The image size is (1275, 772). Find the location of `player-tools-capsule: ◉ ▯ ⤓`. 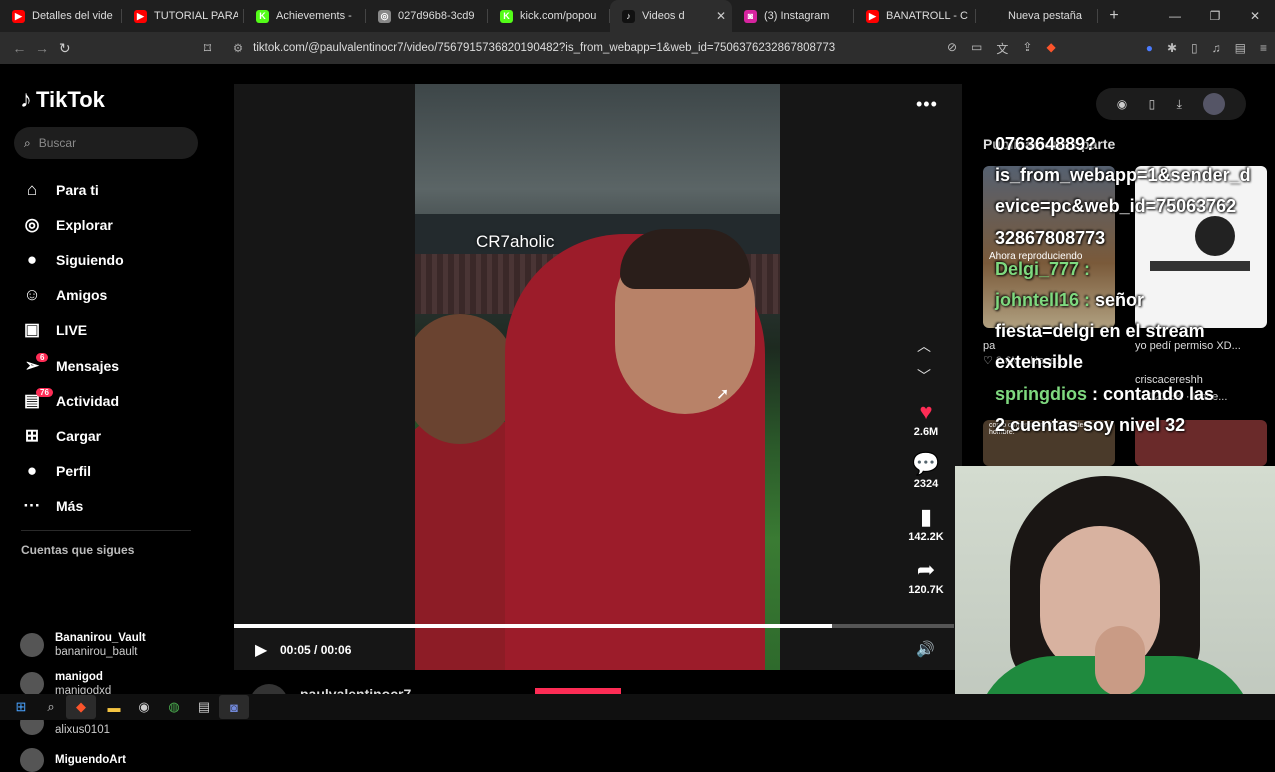

player-tools-capsule: ◉ ▯ ⤓ is located at coordinates (1171, 104).